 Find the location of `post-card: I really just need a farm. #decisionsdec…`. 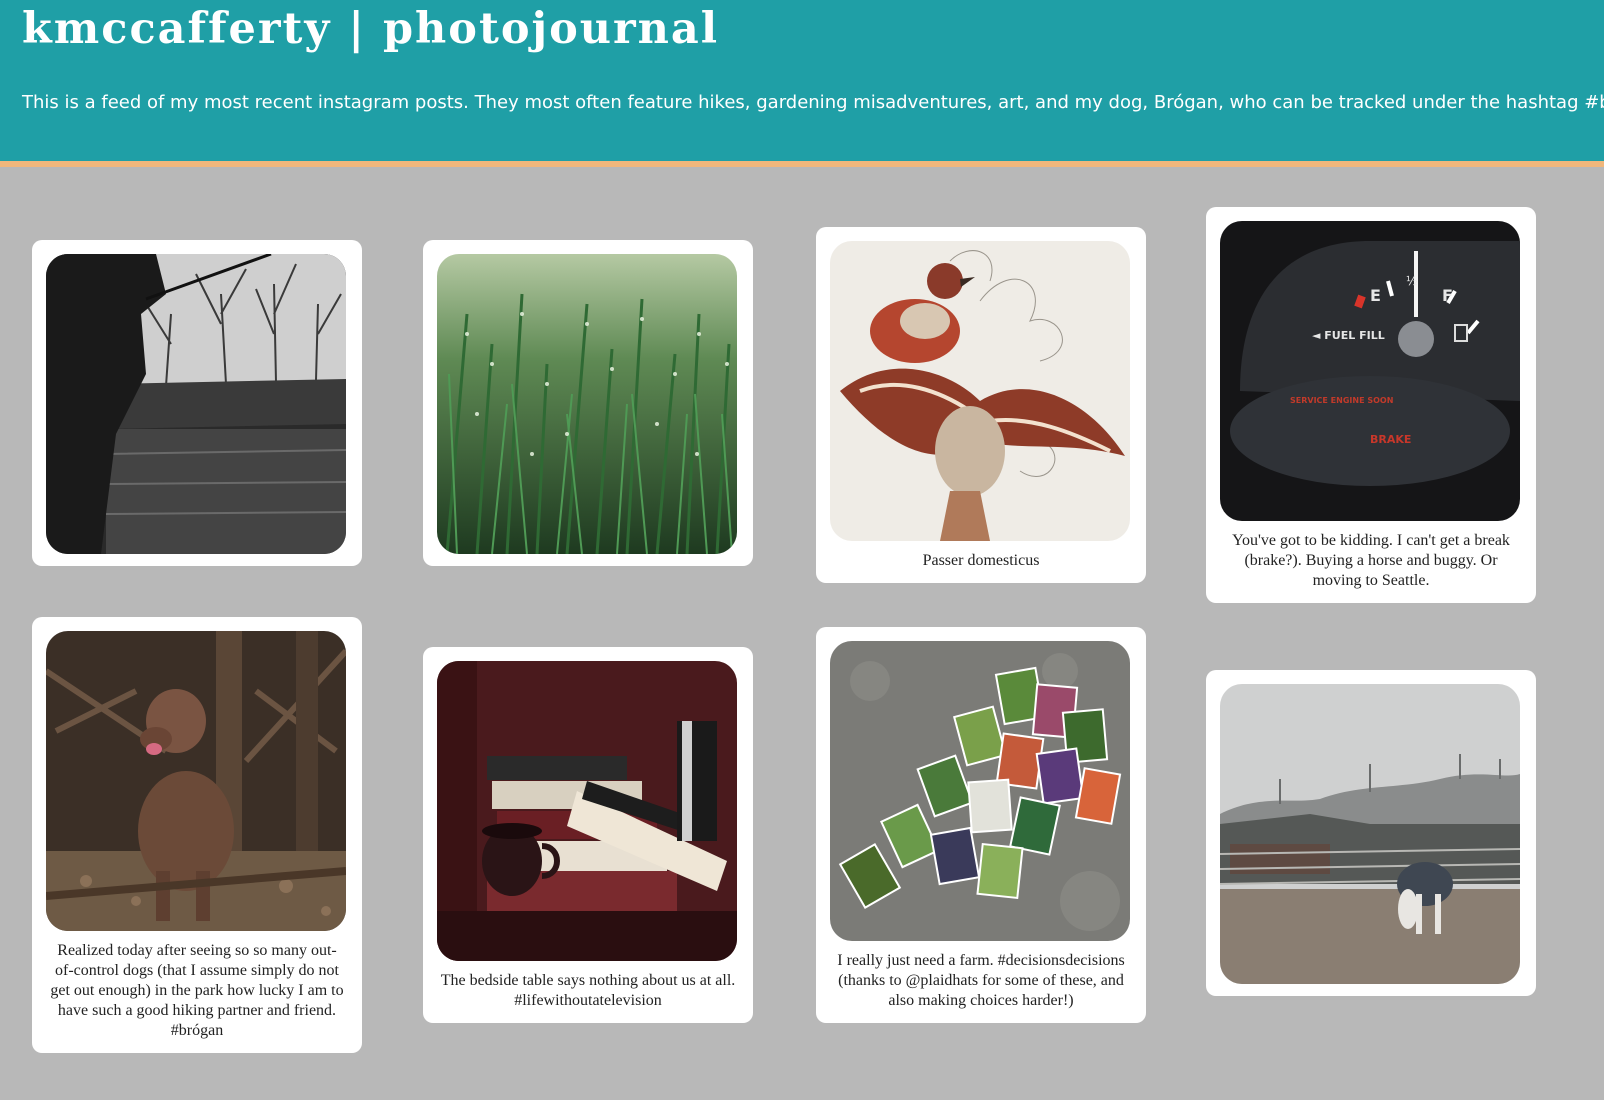

post-card: I really just need a farm. #decisionsdec… is located at coordinates (981, 825).